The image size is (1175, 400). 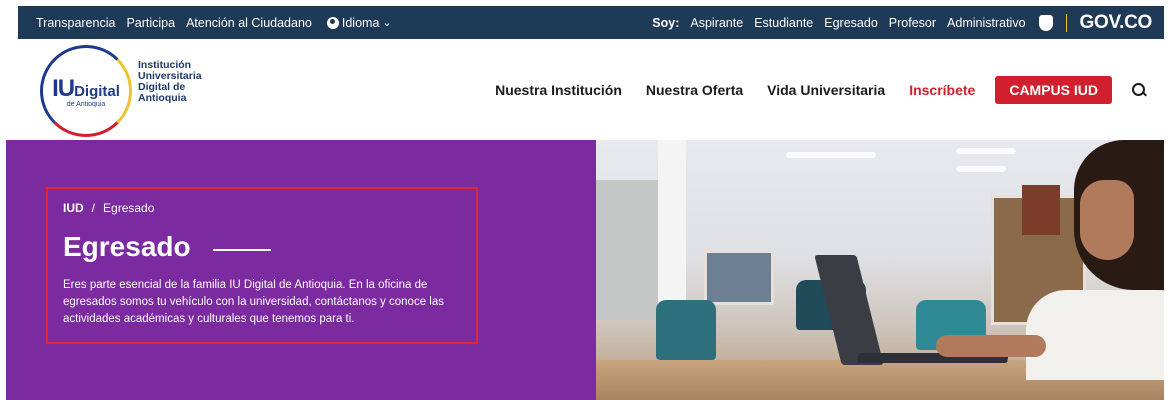 What do you see at coordinates (739, 277) in the screenshot?
I see `photo-shelf` at bounding box center [739, 277].